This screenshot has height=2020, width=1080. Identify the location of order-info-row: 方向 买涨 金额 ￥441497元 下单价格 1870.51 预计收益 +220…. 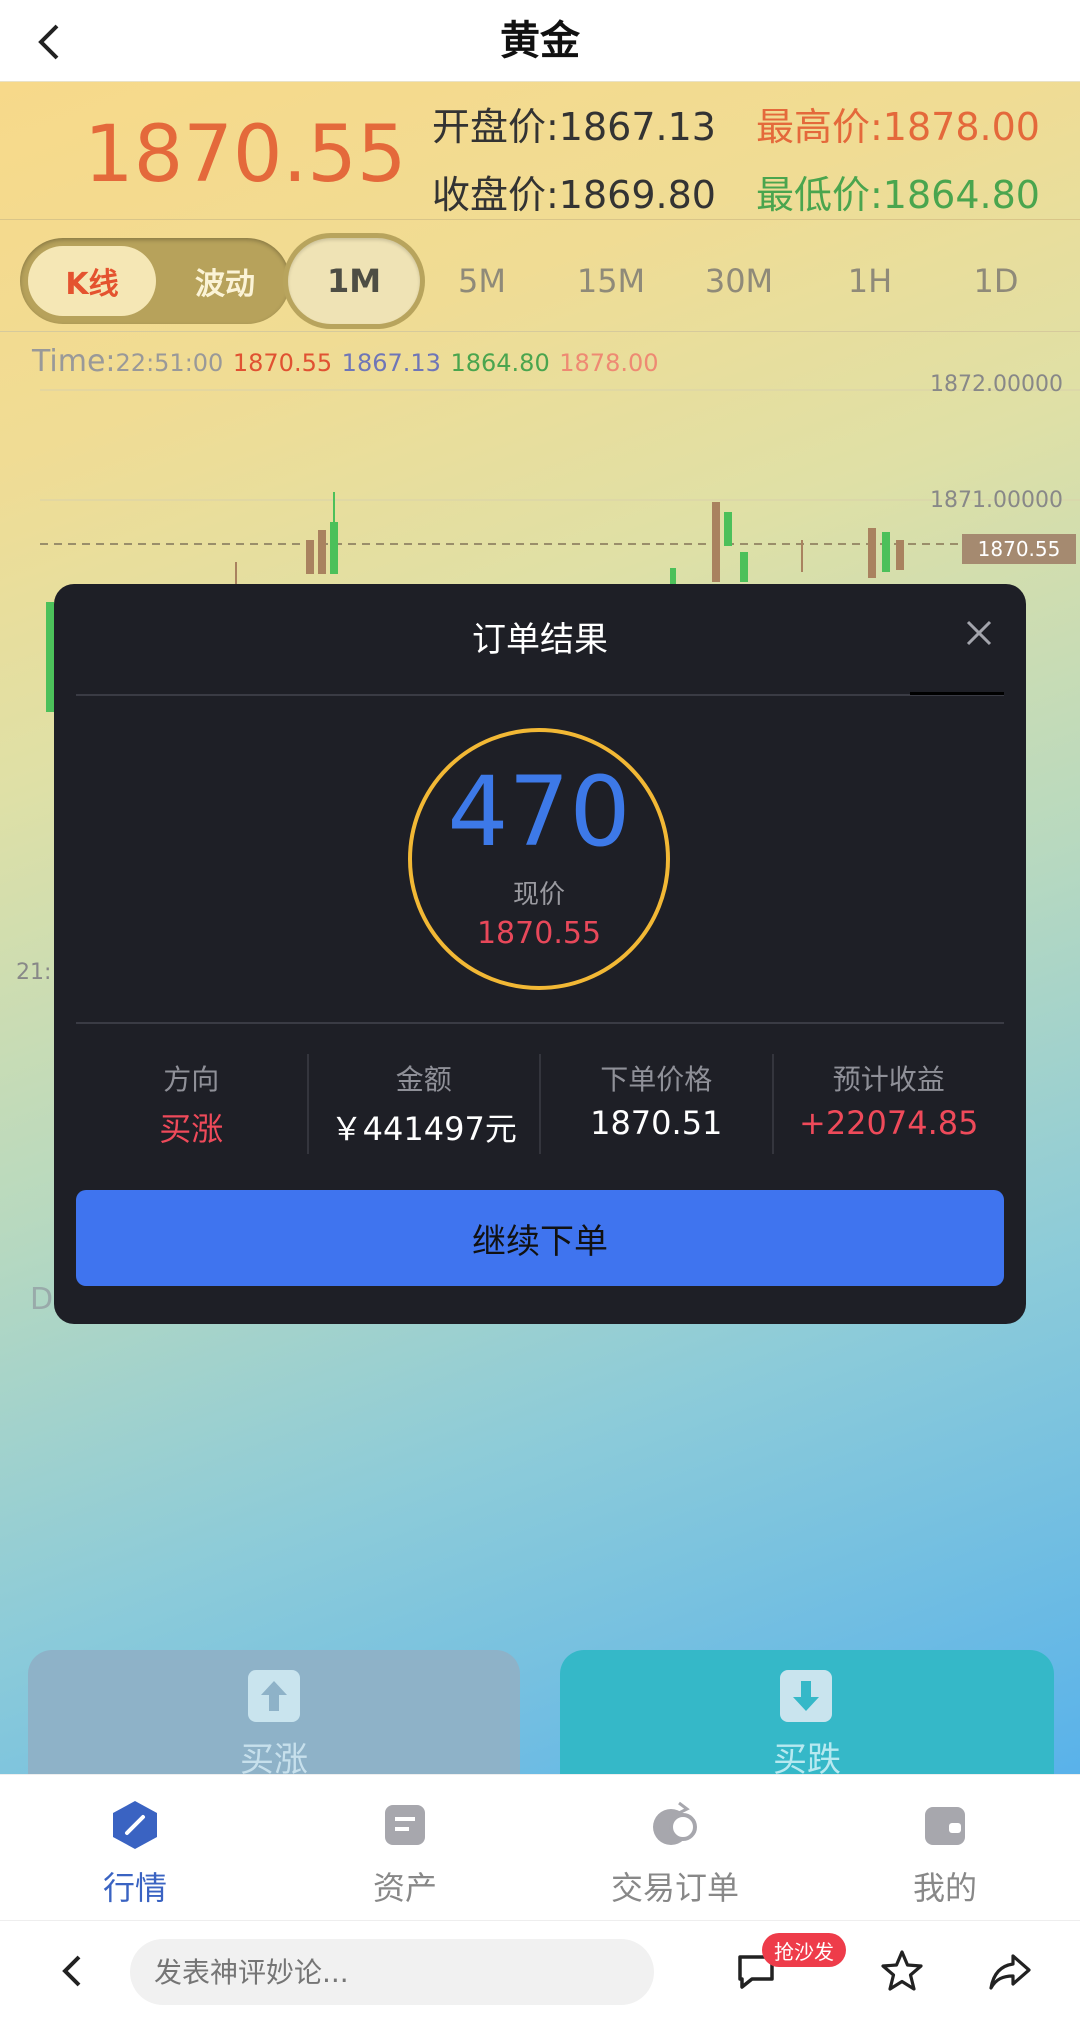
(540, 1104).